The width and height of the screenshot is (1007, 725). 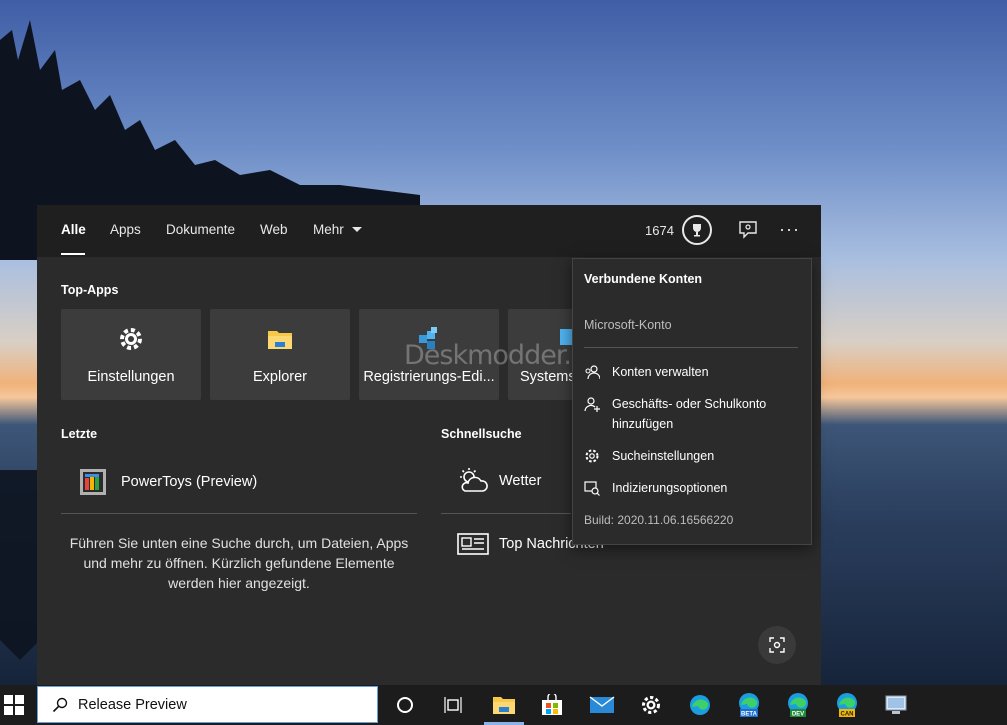 I want to click on active-tab-indicator, so click(x=73, y=254).